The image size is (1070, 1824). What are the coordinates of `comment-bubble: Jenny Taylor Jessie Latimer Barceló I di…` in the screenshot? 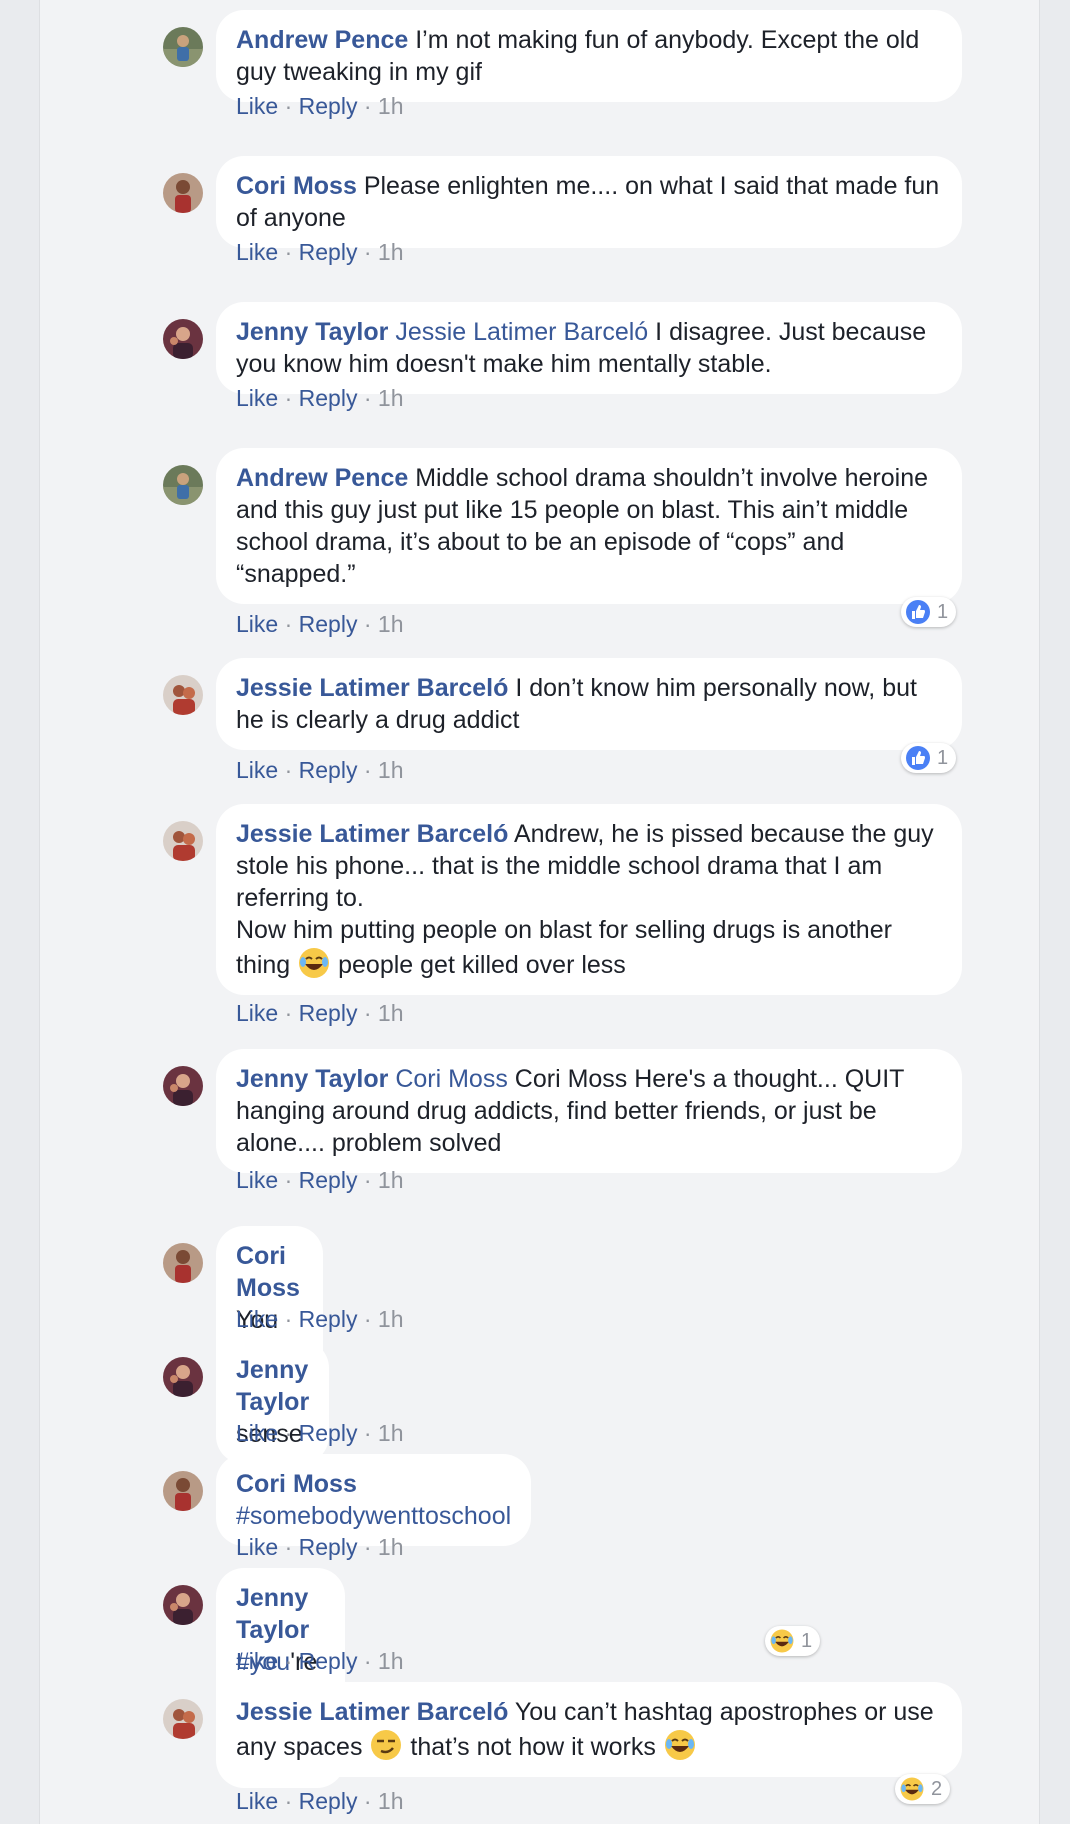 It's located at (589, 348).